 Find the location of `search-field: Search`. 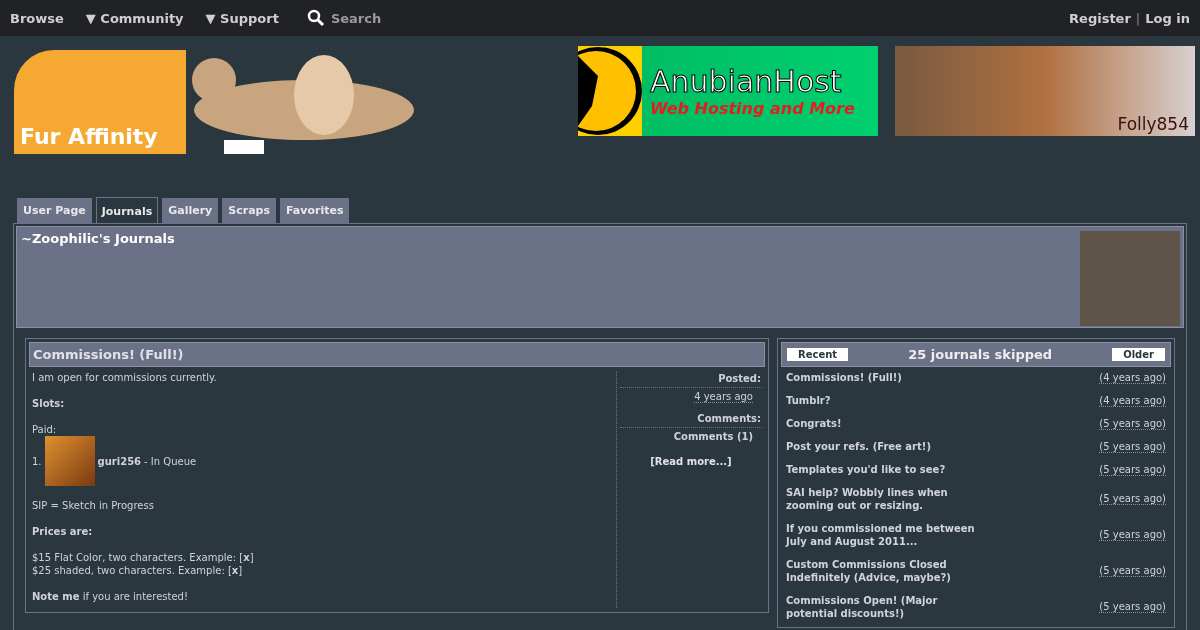

search-field: Search is located at coordinates (375, 18).